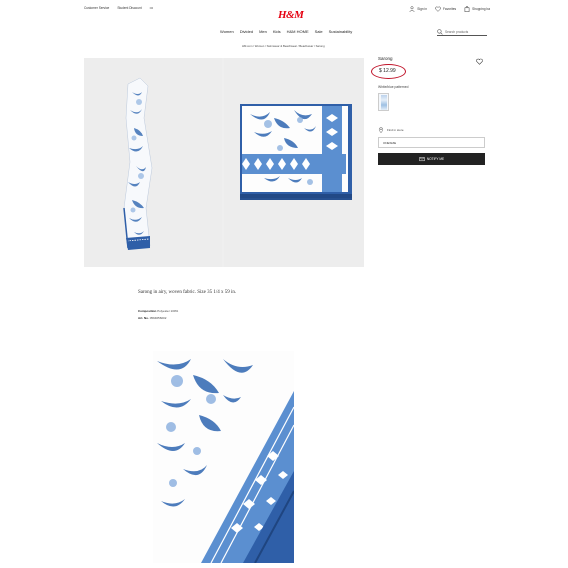 The width and height of the screenshot is (568, 568). I want to click on size-selector: ONESIZE, so click(431, 142).